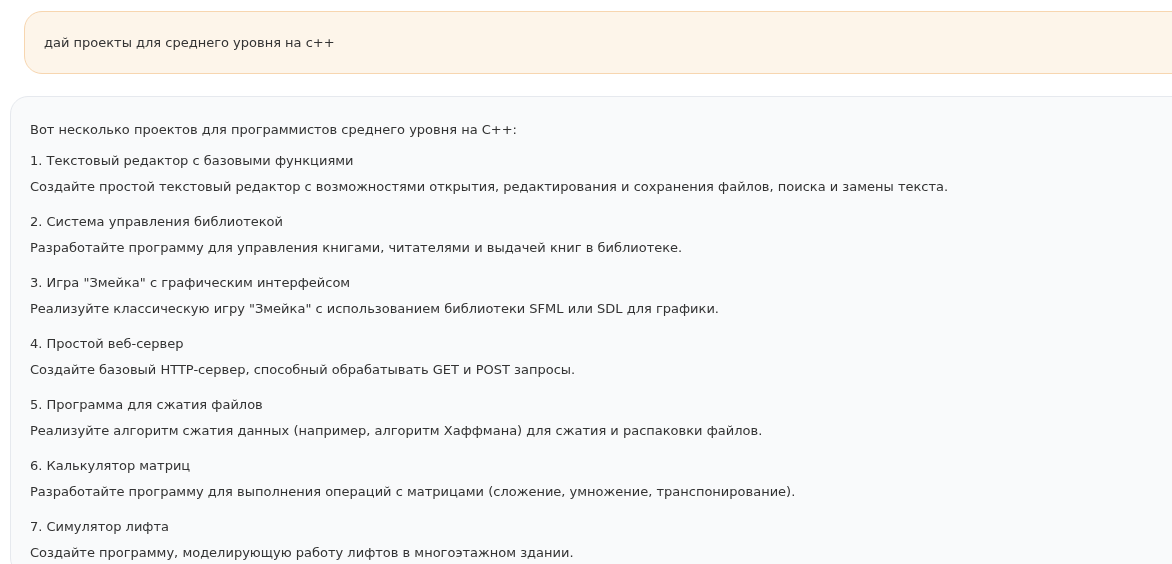 This screenshot has width=1172, height=564. Describe the element at coordinates (357, 248) in the screenshot. I see `project-description: Разработайте программу для управления книгами, читателями и выдачей книг в библиотеке.` at that location.